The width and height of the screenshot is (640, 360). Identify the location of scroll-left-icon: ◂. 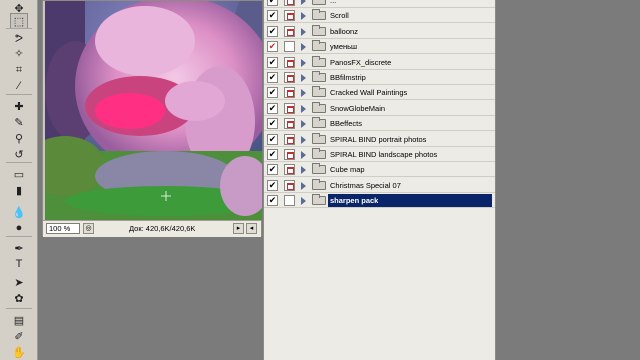
(251, 228).